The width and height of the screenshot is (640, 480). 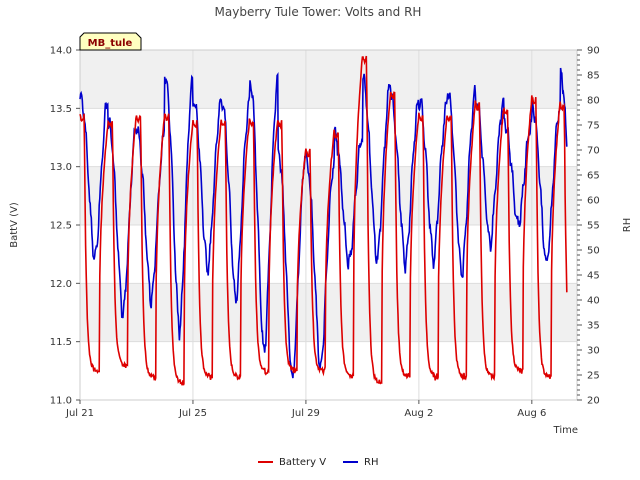 I want to click on x-tick-label: Aug 6, so click(x=531, y=413).